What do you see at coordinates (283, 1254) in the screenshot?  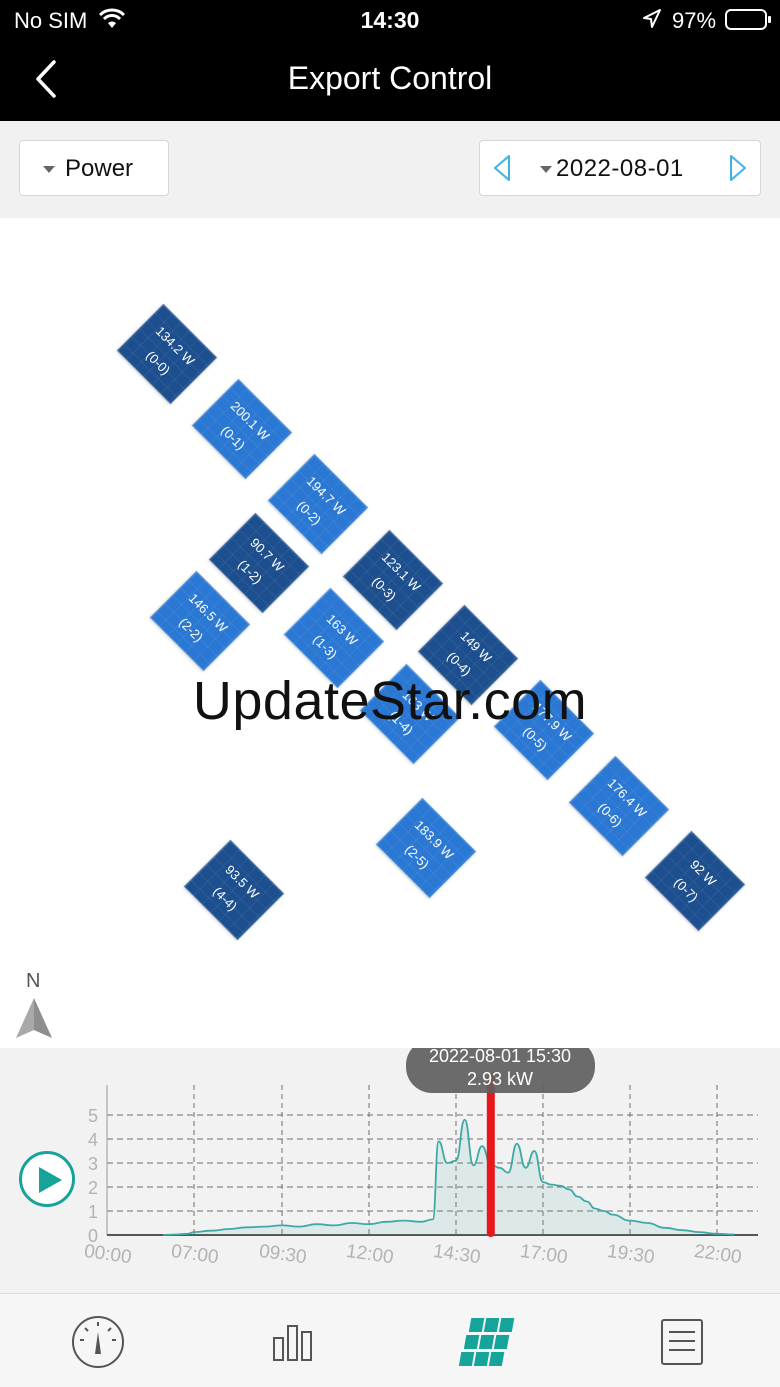 I see `x-tick-label: 09:30` at bounding box center [283, 1254].